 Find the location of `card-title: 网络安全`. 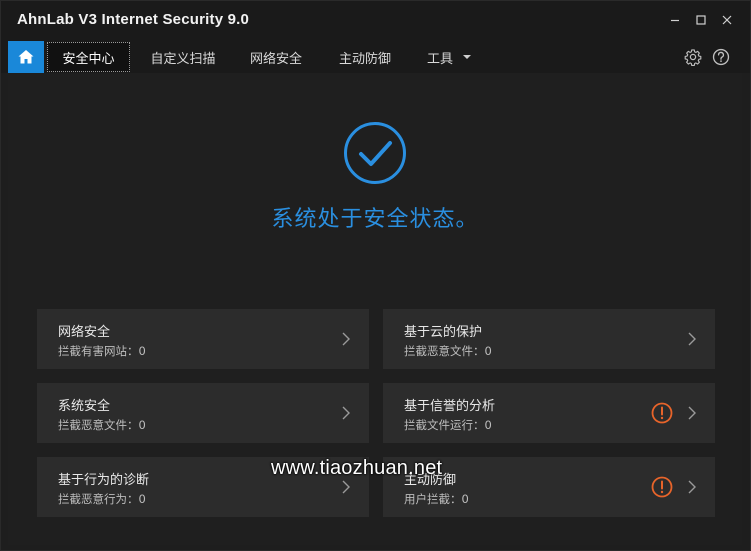

card-title: 网络安全 is located at coordinates (84, 332).